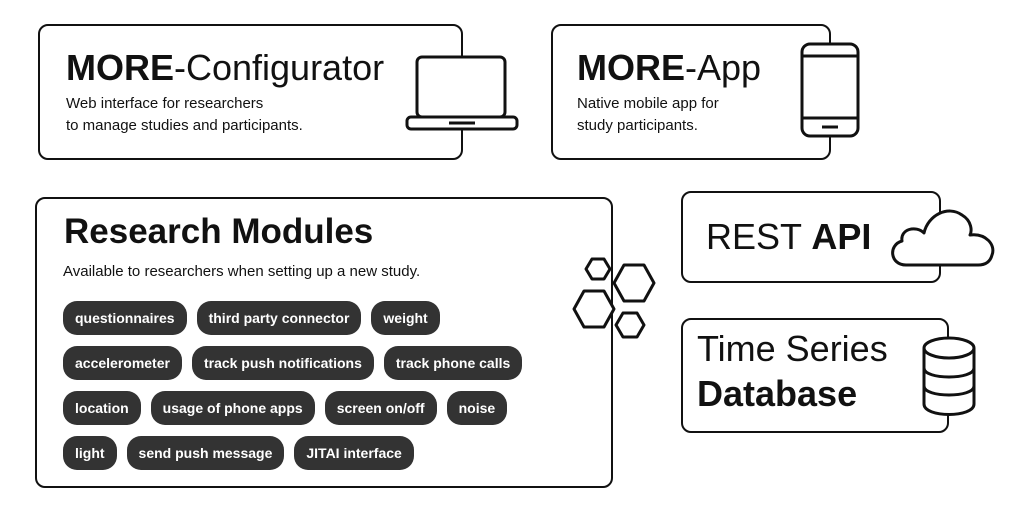 This screenshot has width=1024, height=512. What do you see at coordinates (453, 363) in the screenshot?
I see `module-chip: track phone calls` at bounding box center [453, 363].